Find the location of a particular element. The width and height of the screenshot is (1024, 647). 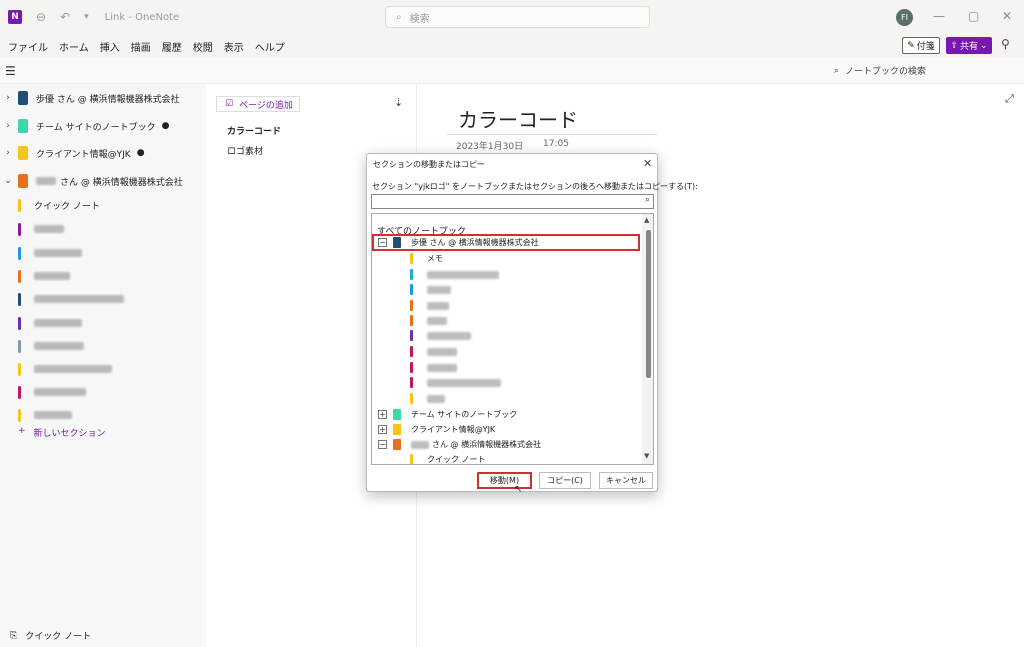

new-section-label: 新しいセクション is located at coordinates (69, 434).